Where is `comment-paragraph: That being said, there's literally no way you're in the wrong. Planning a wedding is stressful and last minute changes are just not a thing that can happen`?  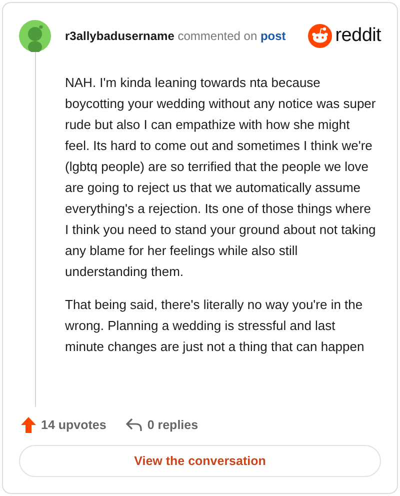
comment-paragraph: That being said, there's literally no way you're in the wrong. Planning a wedding is stressful and last minute changes are just not a thing that can happen is located at coordinates (215, 326).